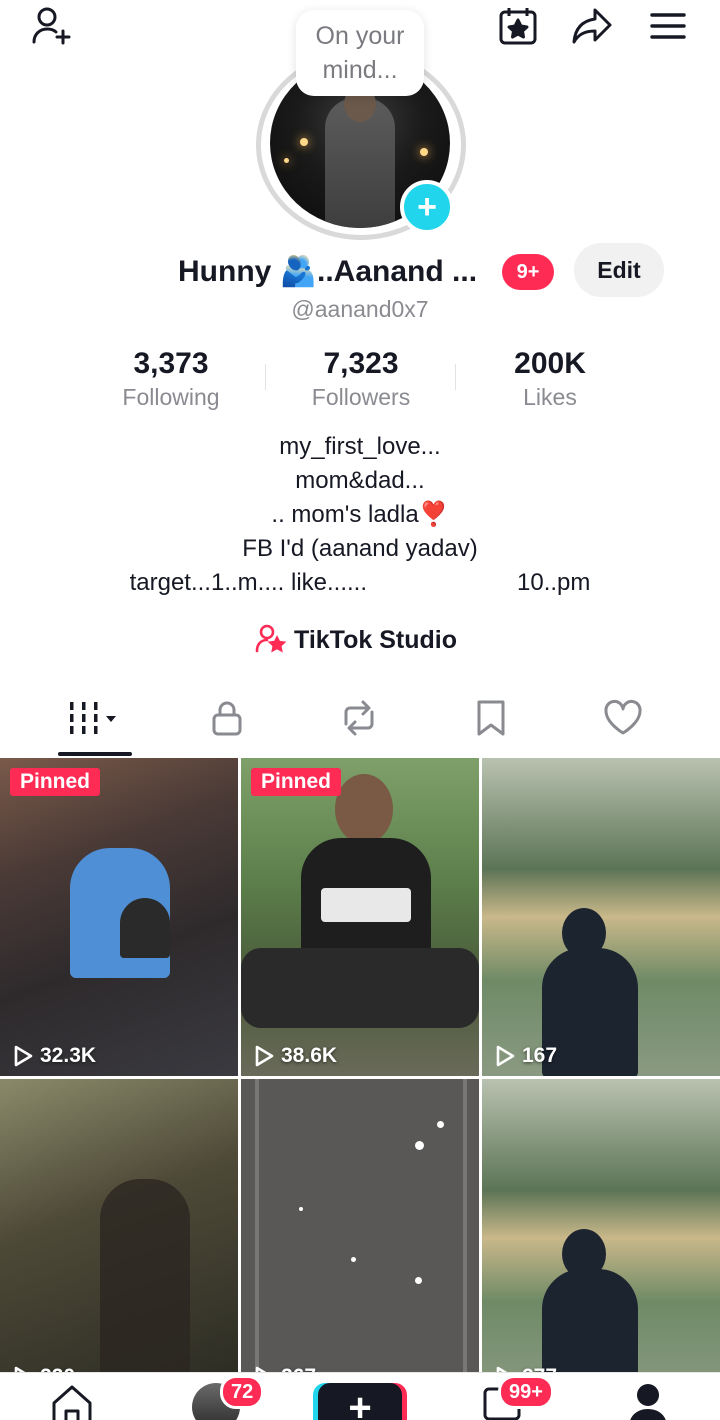 Image resolution: width=720 pixels, height=1420 pixels. I want to click on calendar-star-icon, so click(518, 26).